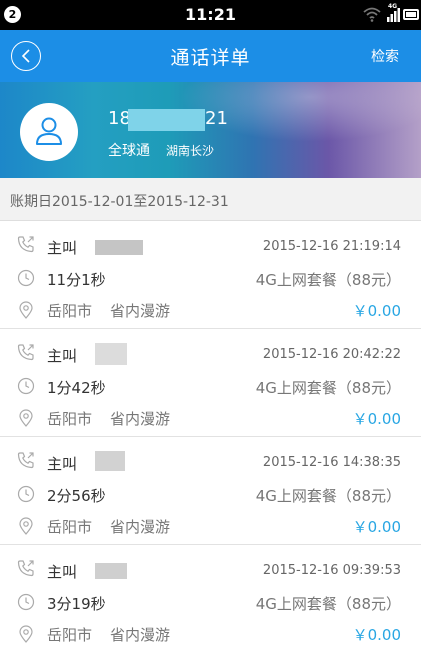 The height and width of the screenshot is (652, 421). I want to click on search-button: 检索, so click(385, 56).